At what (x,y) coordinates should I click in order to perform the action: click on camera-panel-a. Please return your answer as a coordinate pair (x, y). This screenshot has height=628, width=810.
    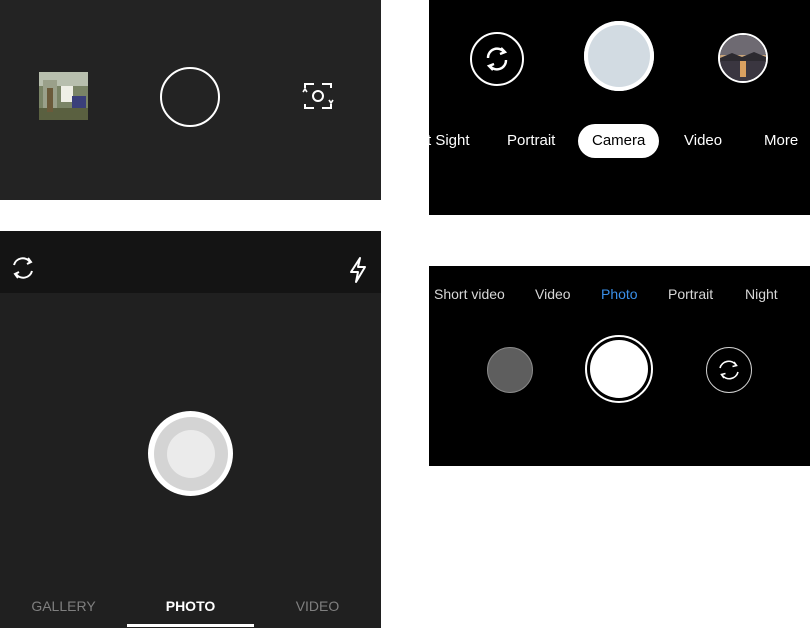
    Looking at the image, I should click on (190, 100).